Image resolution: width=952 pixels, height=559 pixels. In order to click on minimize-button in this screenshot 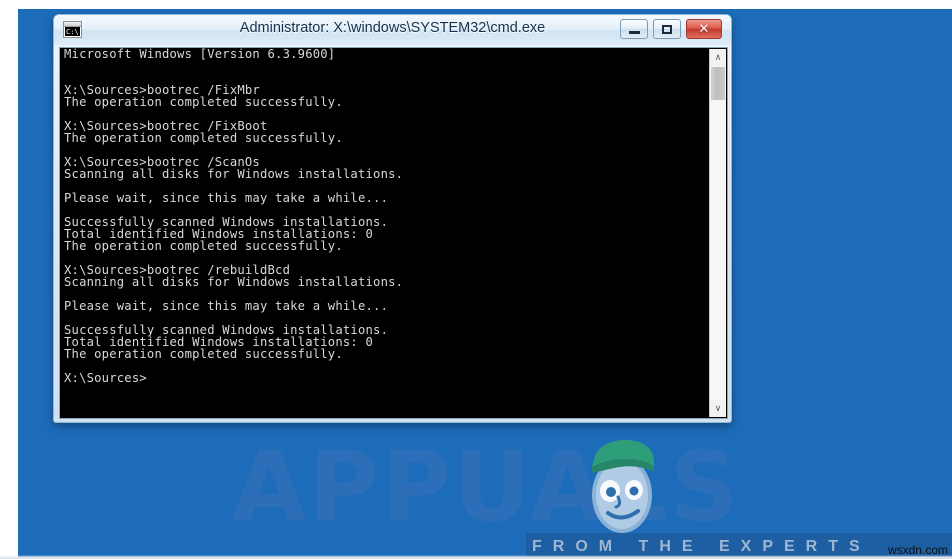, I will do `click(634, 29)`.